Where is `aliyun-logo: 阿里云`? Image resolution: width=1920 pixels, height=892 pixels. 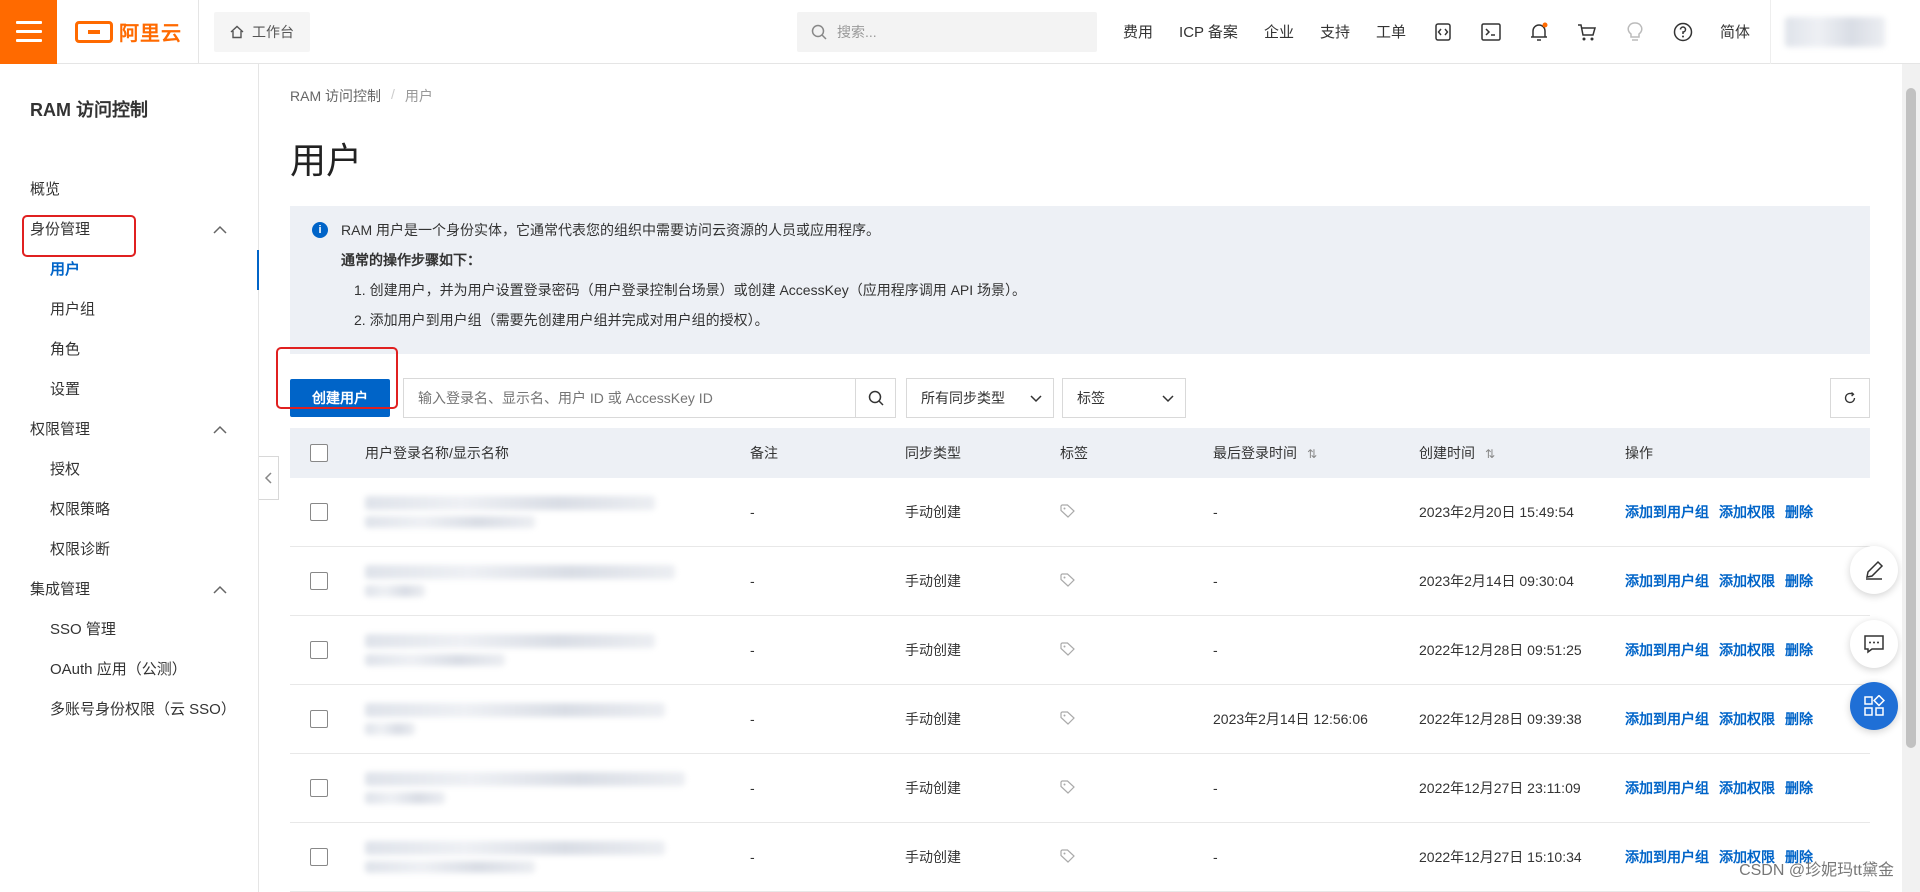 aliyun-logo: 阿里云 is located at coordinates (128, 32).